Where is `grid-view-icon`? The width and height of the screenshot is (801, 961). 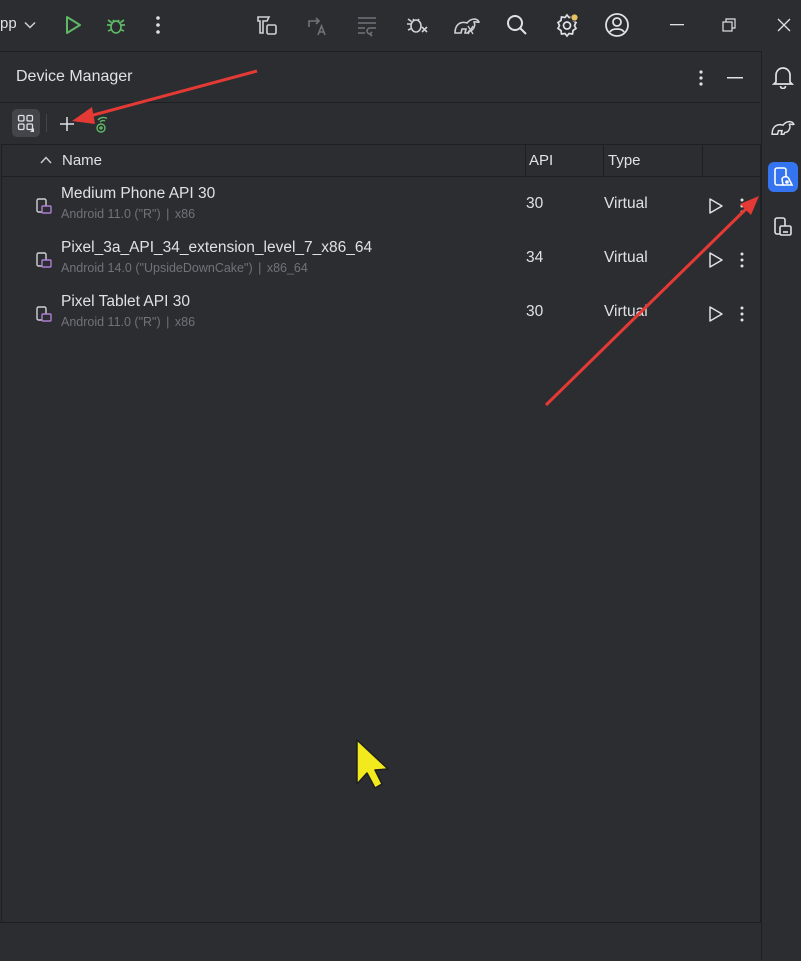
grid-view-icon is located at coordinates (26, 123).